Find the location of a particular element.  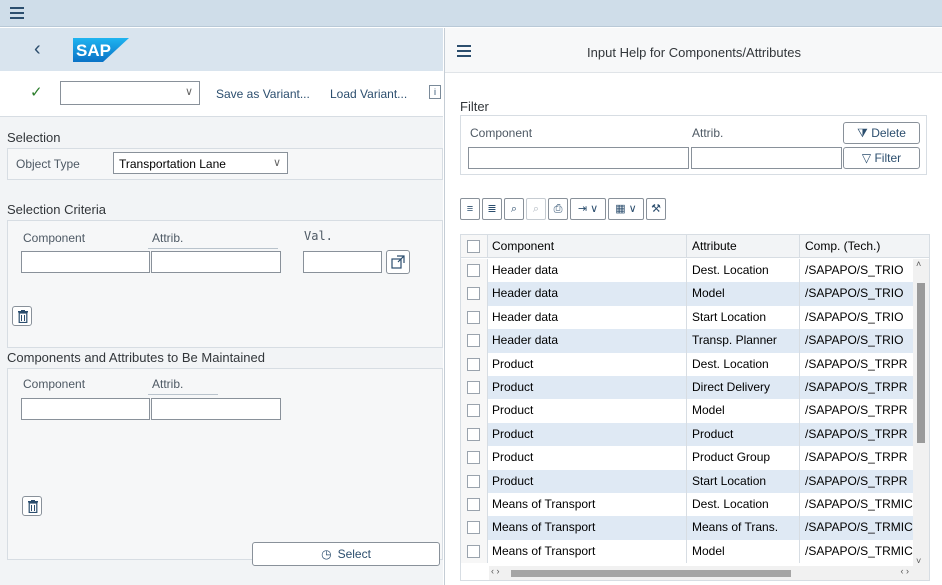

column-header-component: Component is located at coordinates (588, 246).